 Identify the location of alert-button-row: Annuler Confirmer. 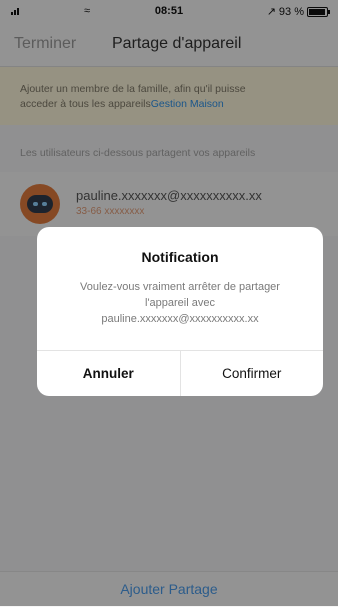
(180, 373).